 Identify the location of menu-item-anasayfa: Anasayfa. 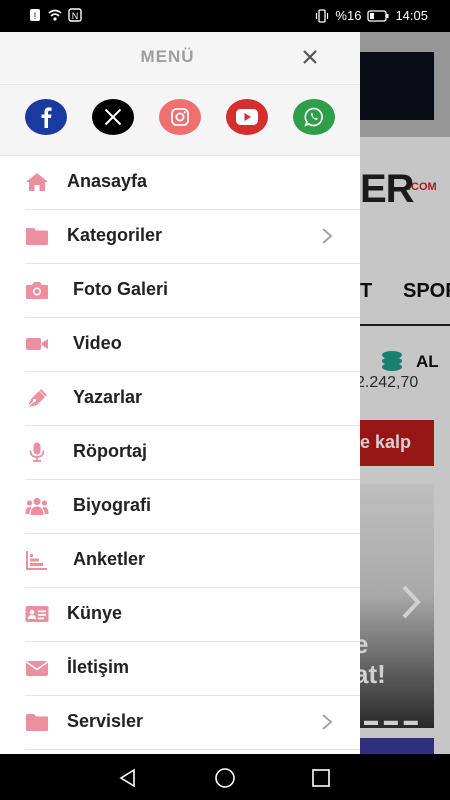
(192, 183).